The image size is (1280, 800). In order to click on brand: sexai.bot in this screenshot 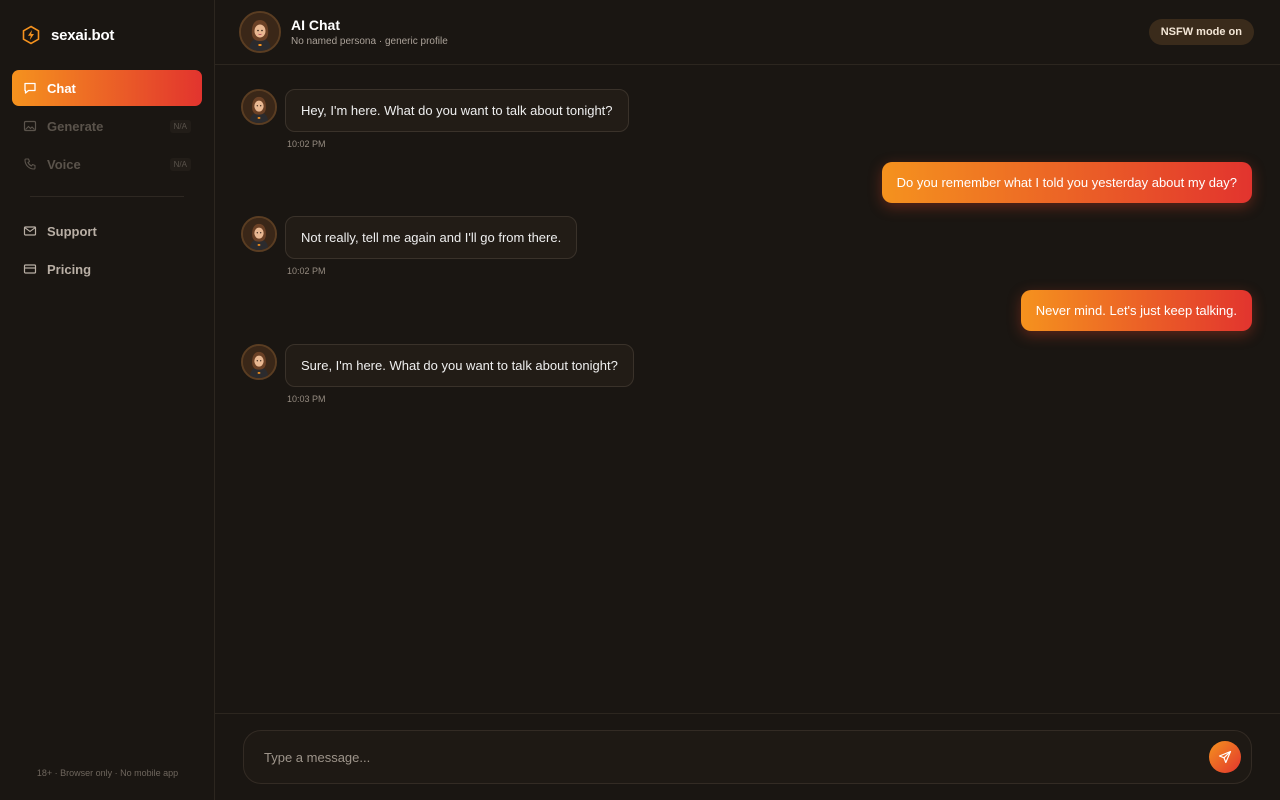, I will do `click(107, 35)`.